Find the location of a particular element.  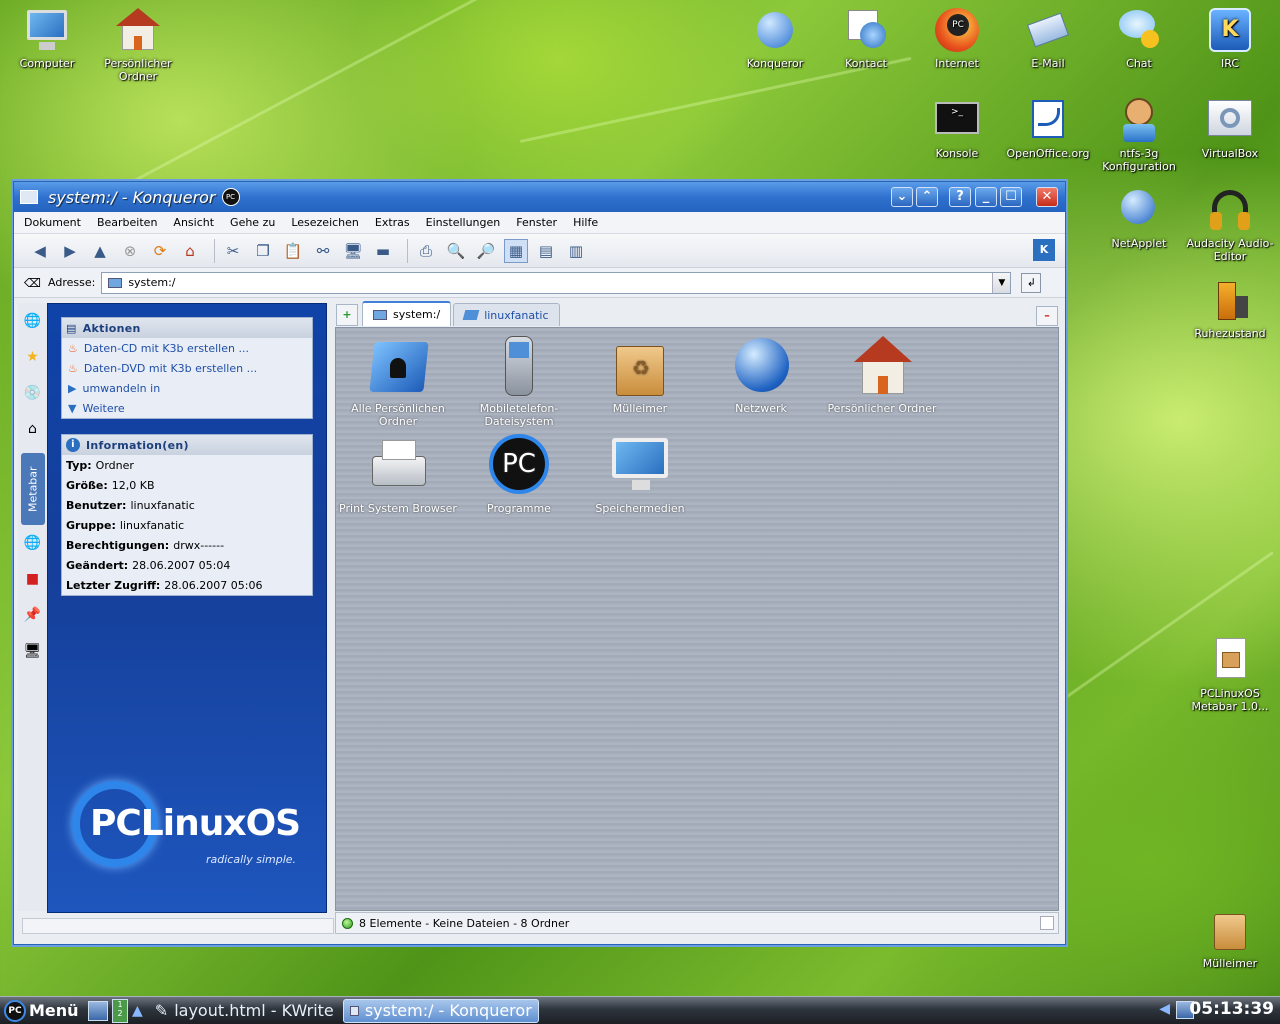

file-home-folder: Persönlicher Ordner is located at coordinates (882, 374).